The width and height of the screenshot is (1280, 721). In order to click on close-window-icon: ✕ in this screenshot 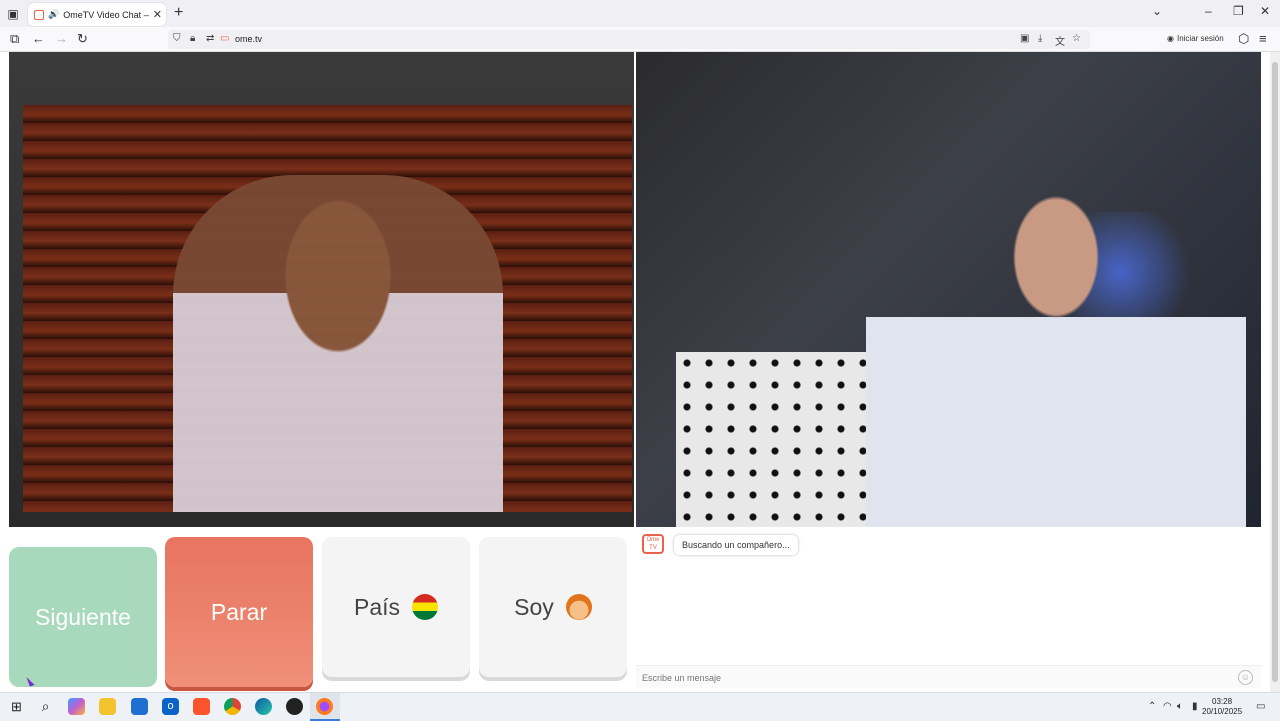, I will do `click(1265, 11)`.